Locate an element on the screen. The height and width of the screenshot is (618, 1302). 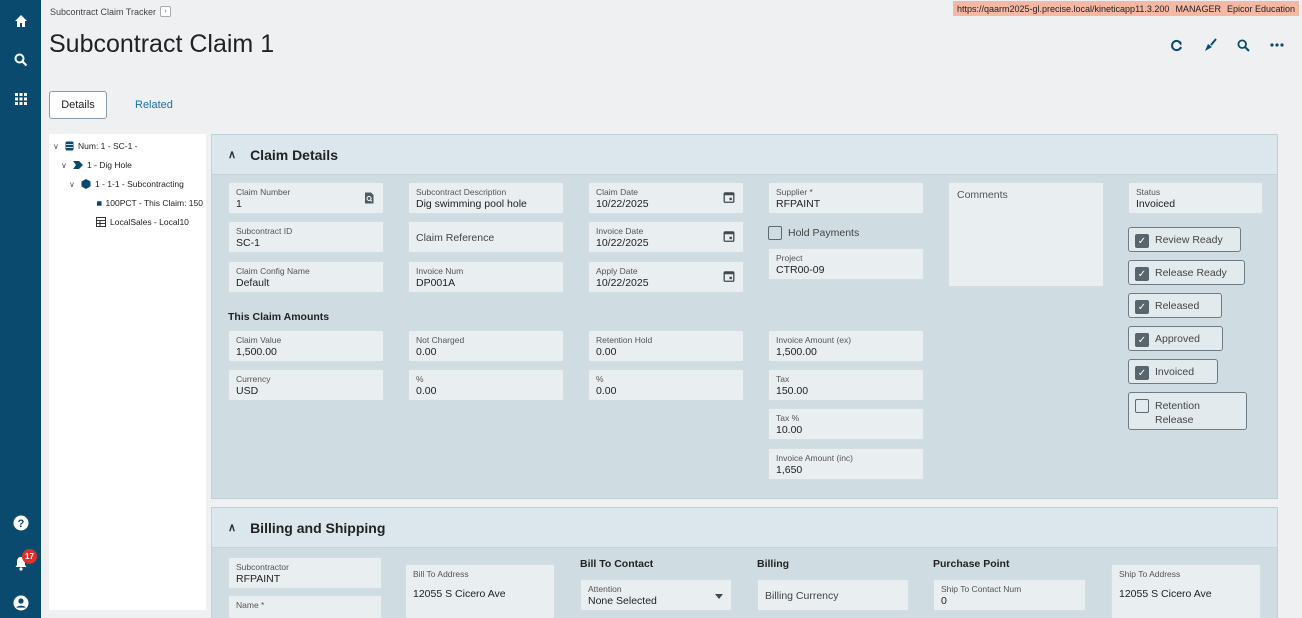
field-value: CTR00-09 is located at coordinates (800, 270).